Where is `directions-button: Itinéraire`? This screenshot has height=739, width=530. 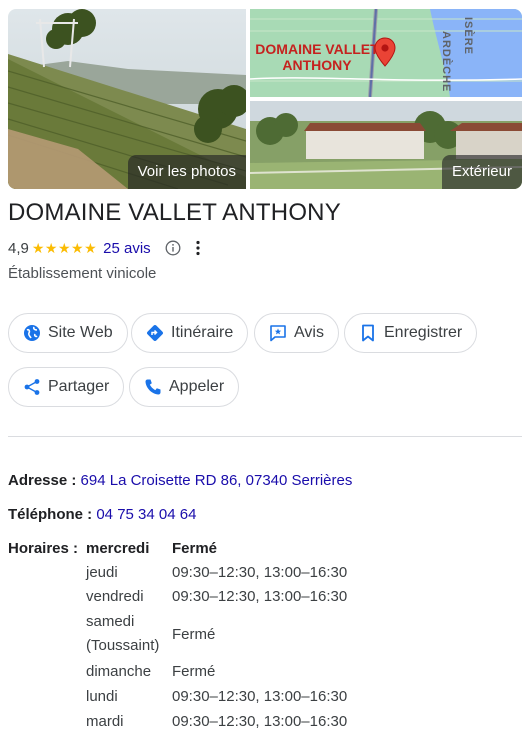 directions-button: Itinéraire is located at coordinates (190, 333).